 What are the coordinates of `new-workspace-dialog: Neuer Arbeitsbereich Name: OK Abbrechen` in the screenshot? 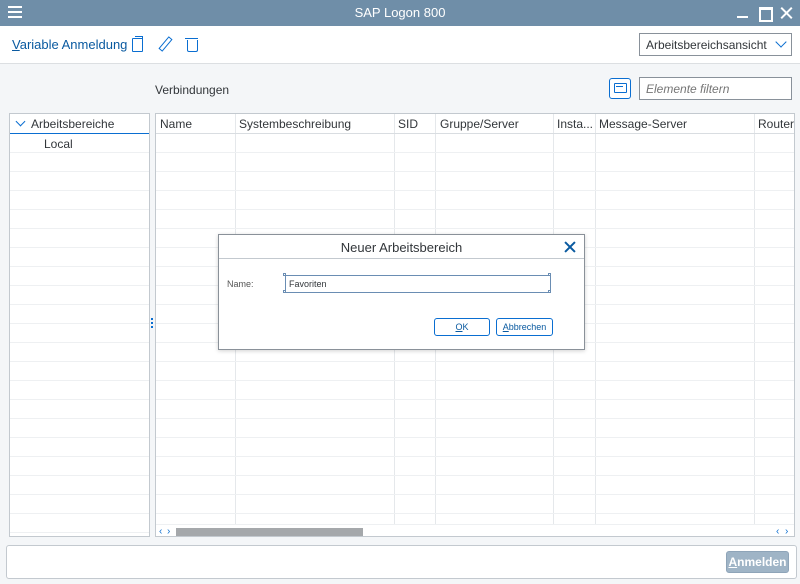 It's located at (401, 292).